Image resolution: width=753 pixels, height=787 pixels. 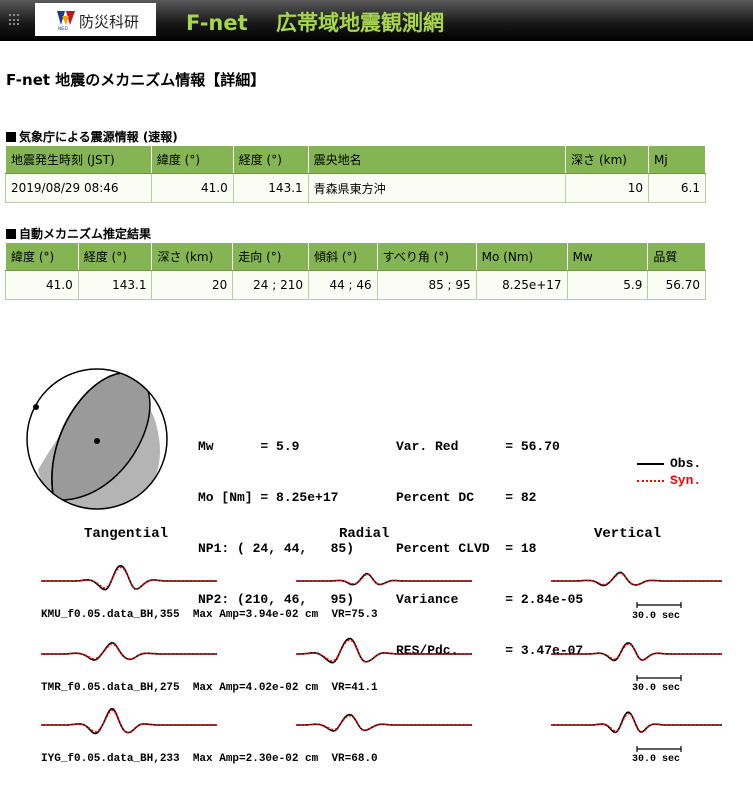 I want to click on strike-cell: 24 ; 210, so click(x=270, y=285).